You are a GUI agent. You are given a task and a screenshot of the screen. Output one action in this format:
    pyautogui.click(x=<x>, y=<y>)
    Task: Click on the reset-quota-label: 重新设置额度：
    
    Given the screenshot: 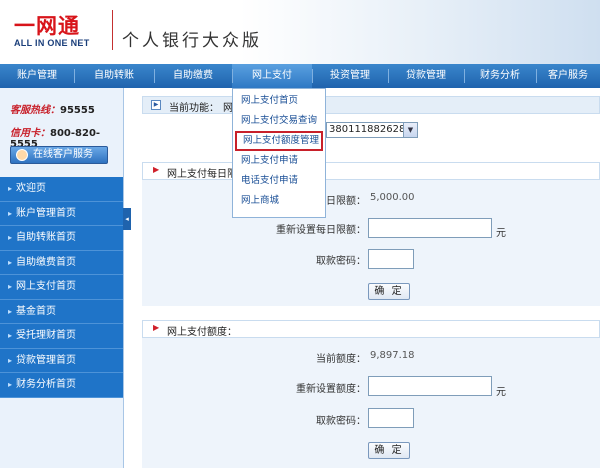 What is the action you would take?
    pyautogui.click(x=331, y=389)
    